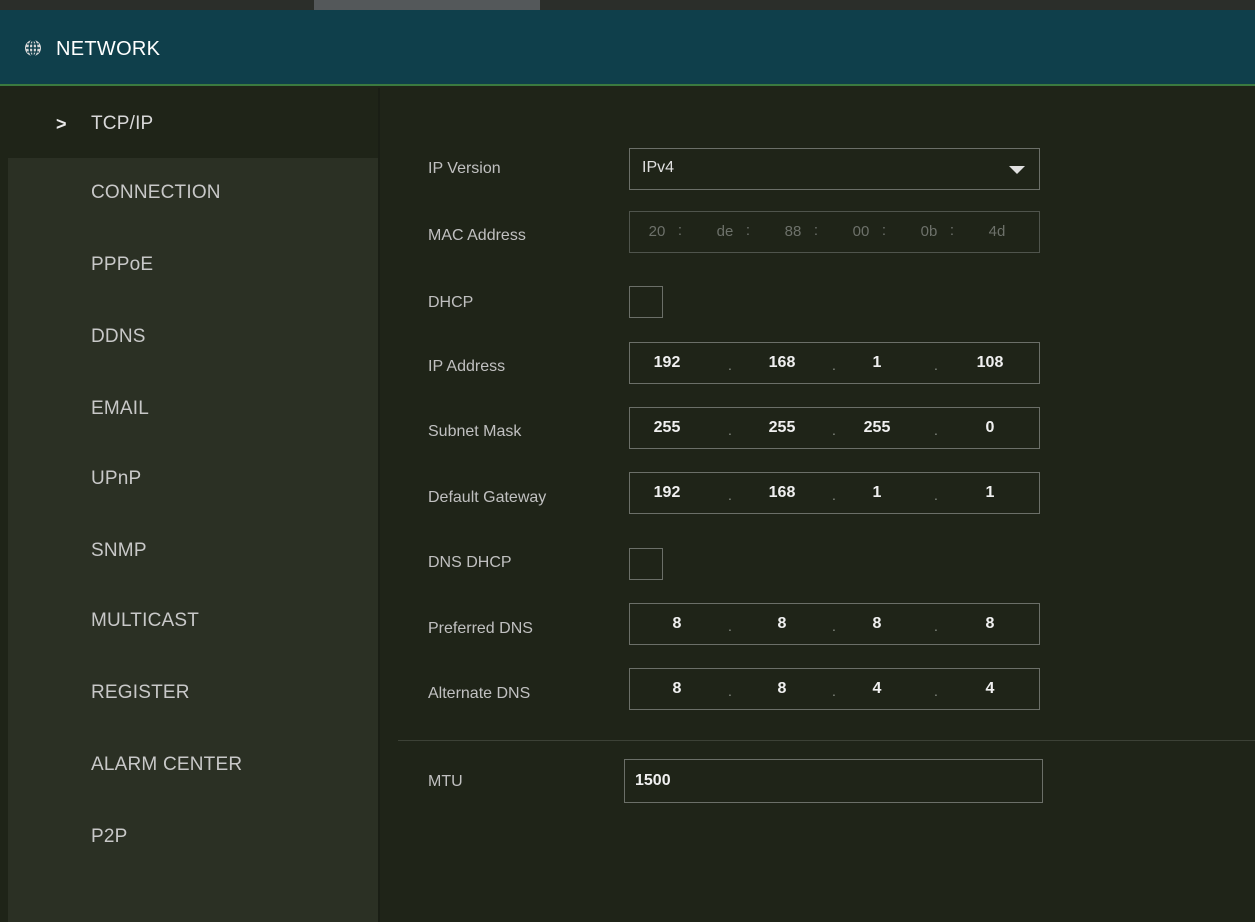 The width and height of the screenshot is (1255, 922). I want to click on ip-version-label: IP Version, so click(464, 168).